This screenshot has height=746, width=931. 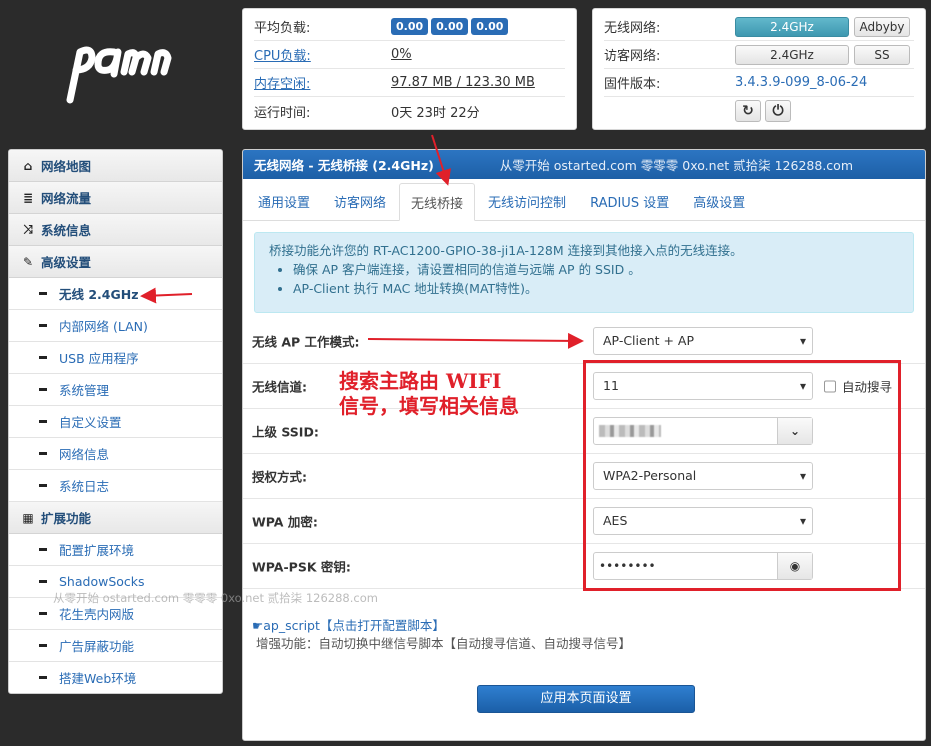 I want to click on pdcn-logo, so click(x=119, y=75).